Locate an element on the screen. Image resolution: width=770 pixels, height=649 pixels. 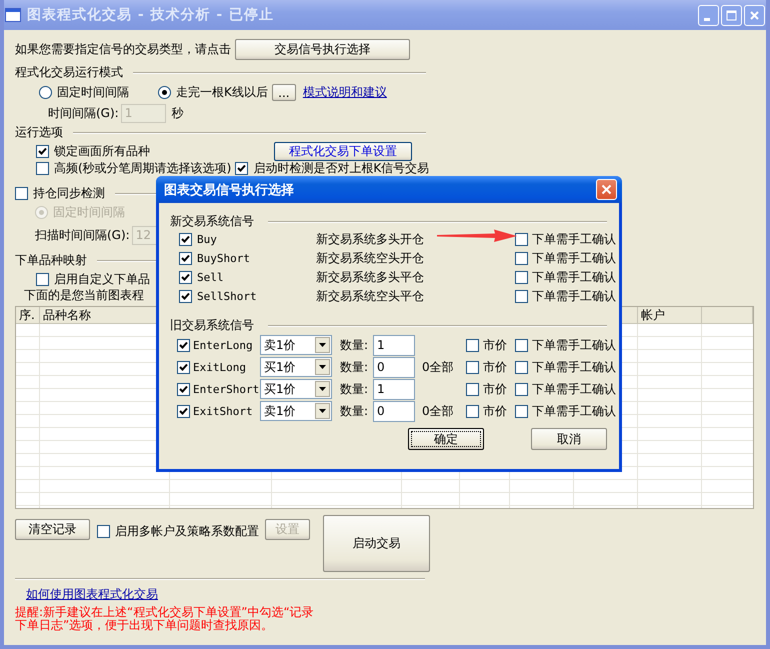
group-label: 旧交易系统信号 is located at coordinates (212, 325).